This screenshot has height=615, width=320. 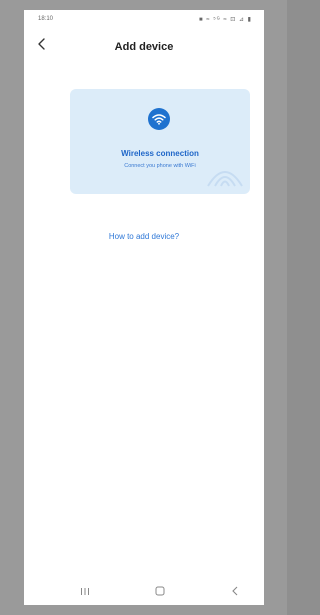 I want to click on status-icons: ■ ≈ ⁵ᴳ ≈ ⊡ ⊿ ▮, so click(x=225, y=20).